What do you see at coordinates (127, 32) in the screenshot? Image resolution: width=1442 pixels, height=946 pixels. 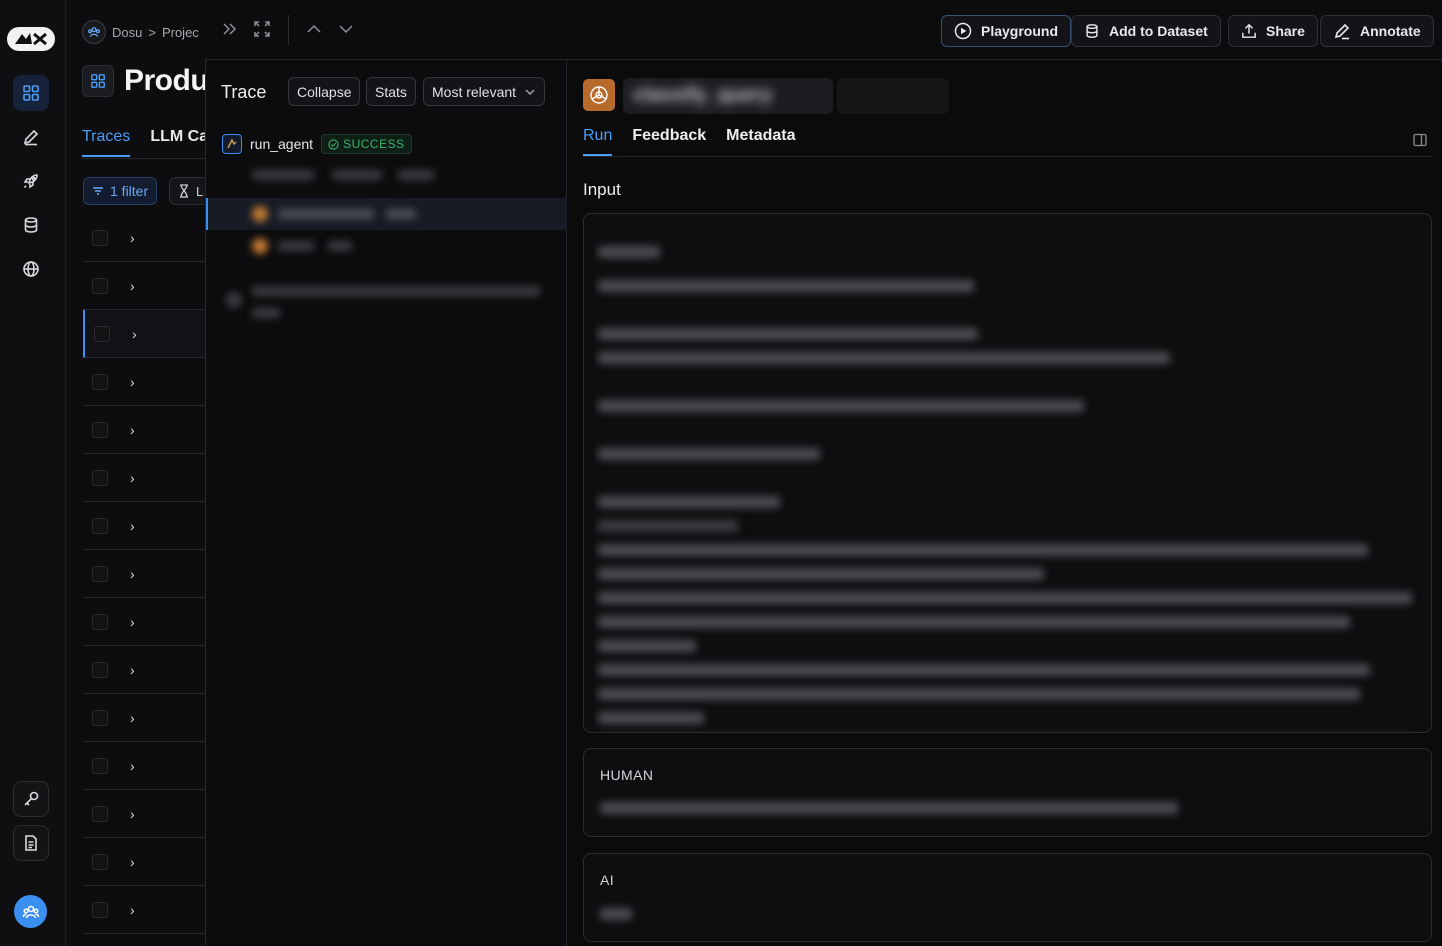 I see `breadcrumb-org: Dosu` at bounding box center [127, 32].